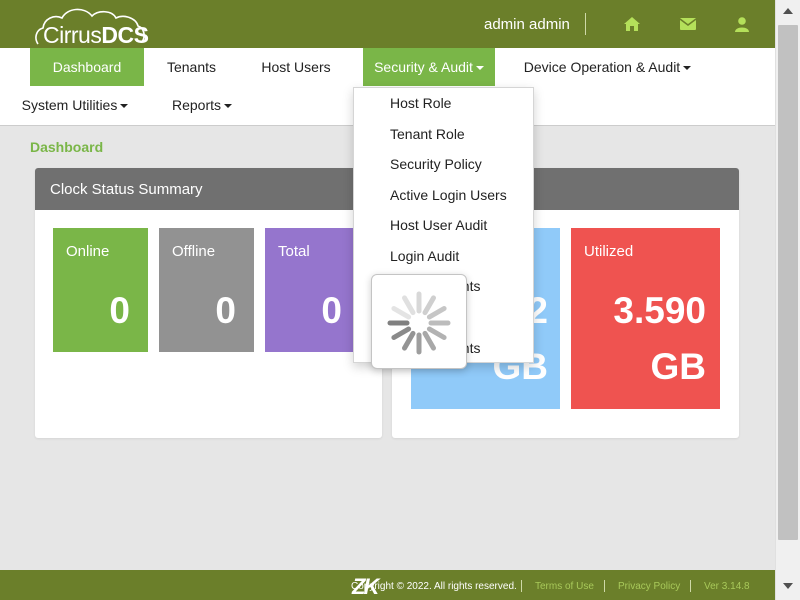  What do you see at coordinates (585, 24) in the screenshot?
I see `header-divider` at bounding box center [585, 24].